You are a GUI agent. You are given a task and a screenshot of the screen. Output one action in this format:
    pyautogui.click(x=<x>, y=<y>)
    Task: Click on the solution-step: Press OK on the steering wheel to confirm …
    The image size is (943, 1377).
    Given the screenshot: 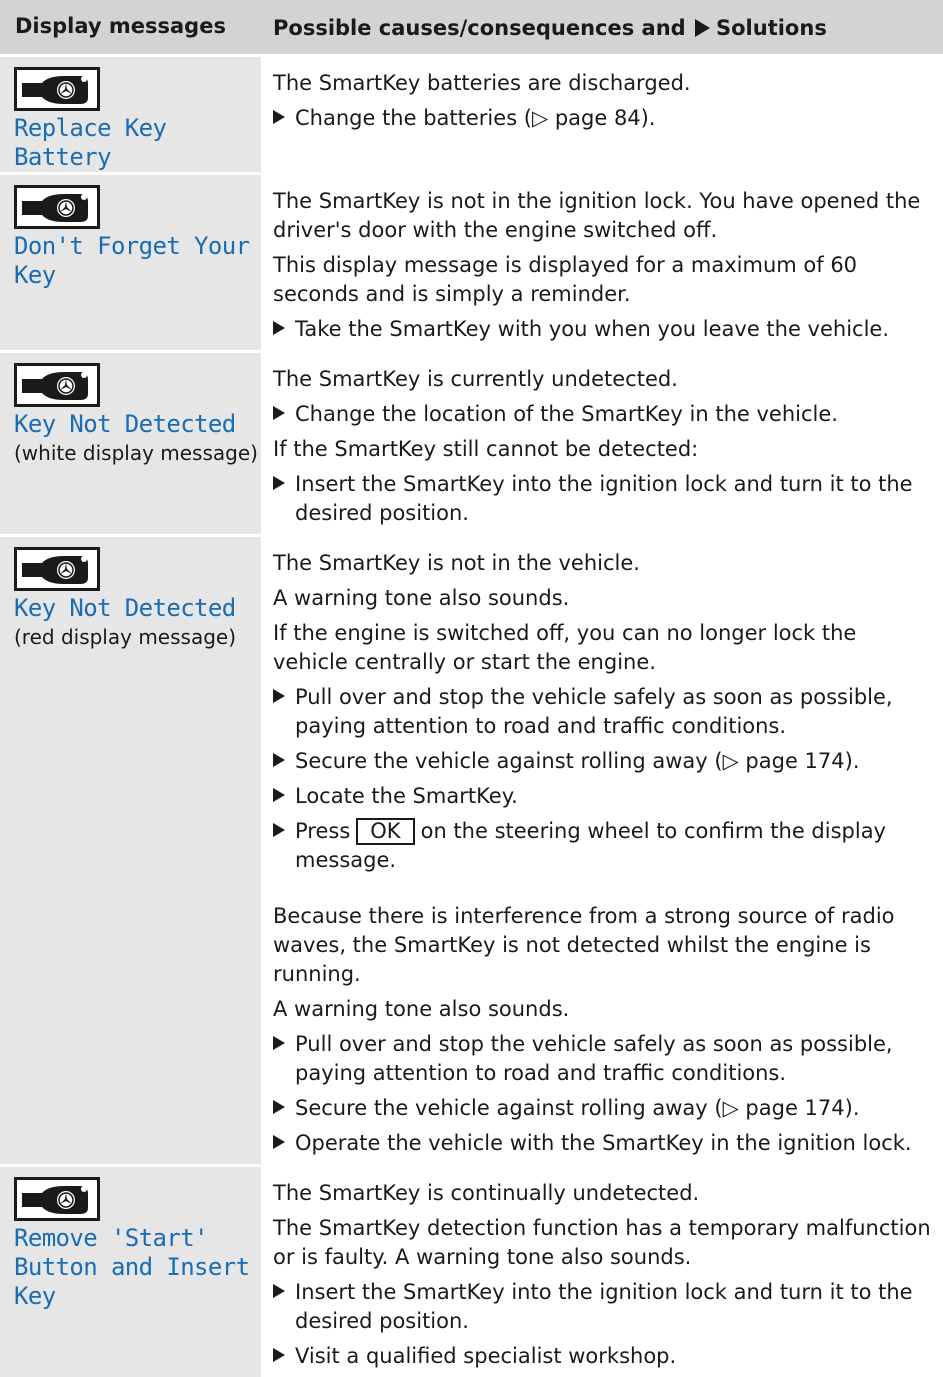 What is the action you would take?
    pyautogui.click(x=604, y=846)
    